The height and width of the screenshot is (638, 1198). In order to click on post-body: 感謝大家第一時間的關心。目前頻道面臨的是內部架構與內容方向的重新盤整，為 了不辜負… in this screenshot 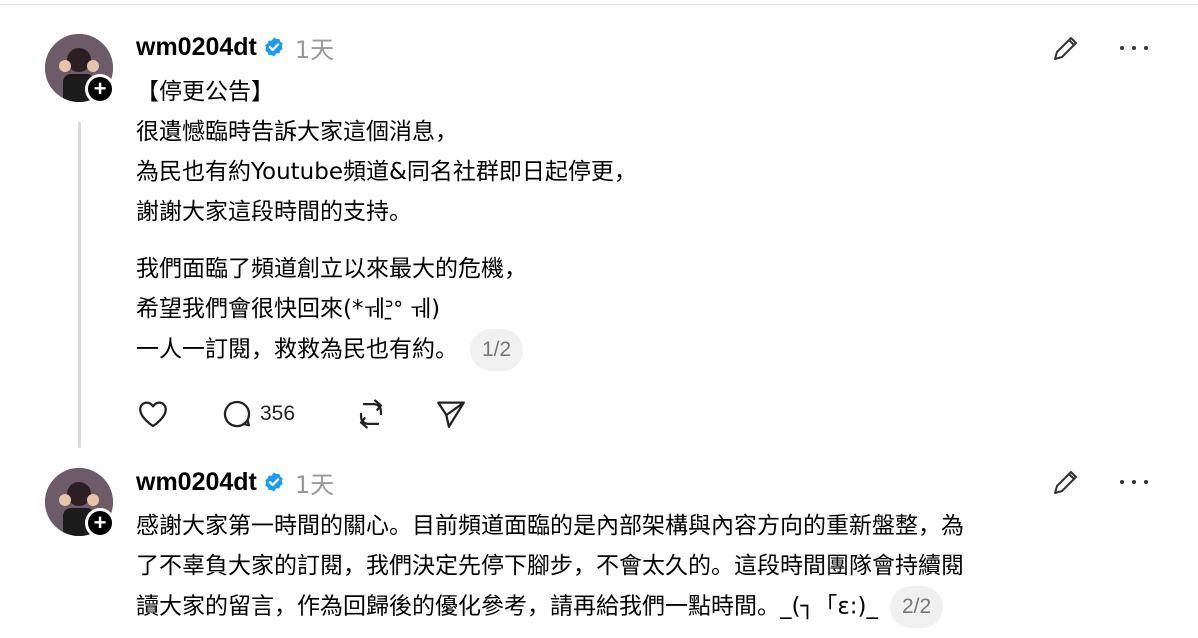, I will do `click(550, 567)`.